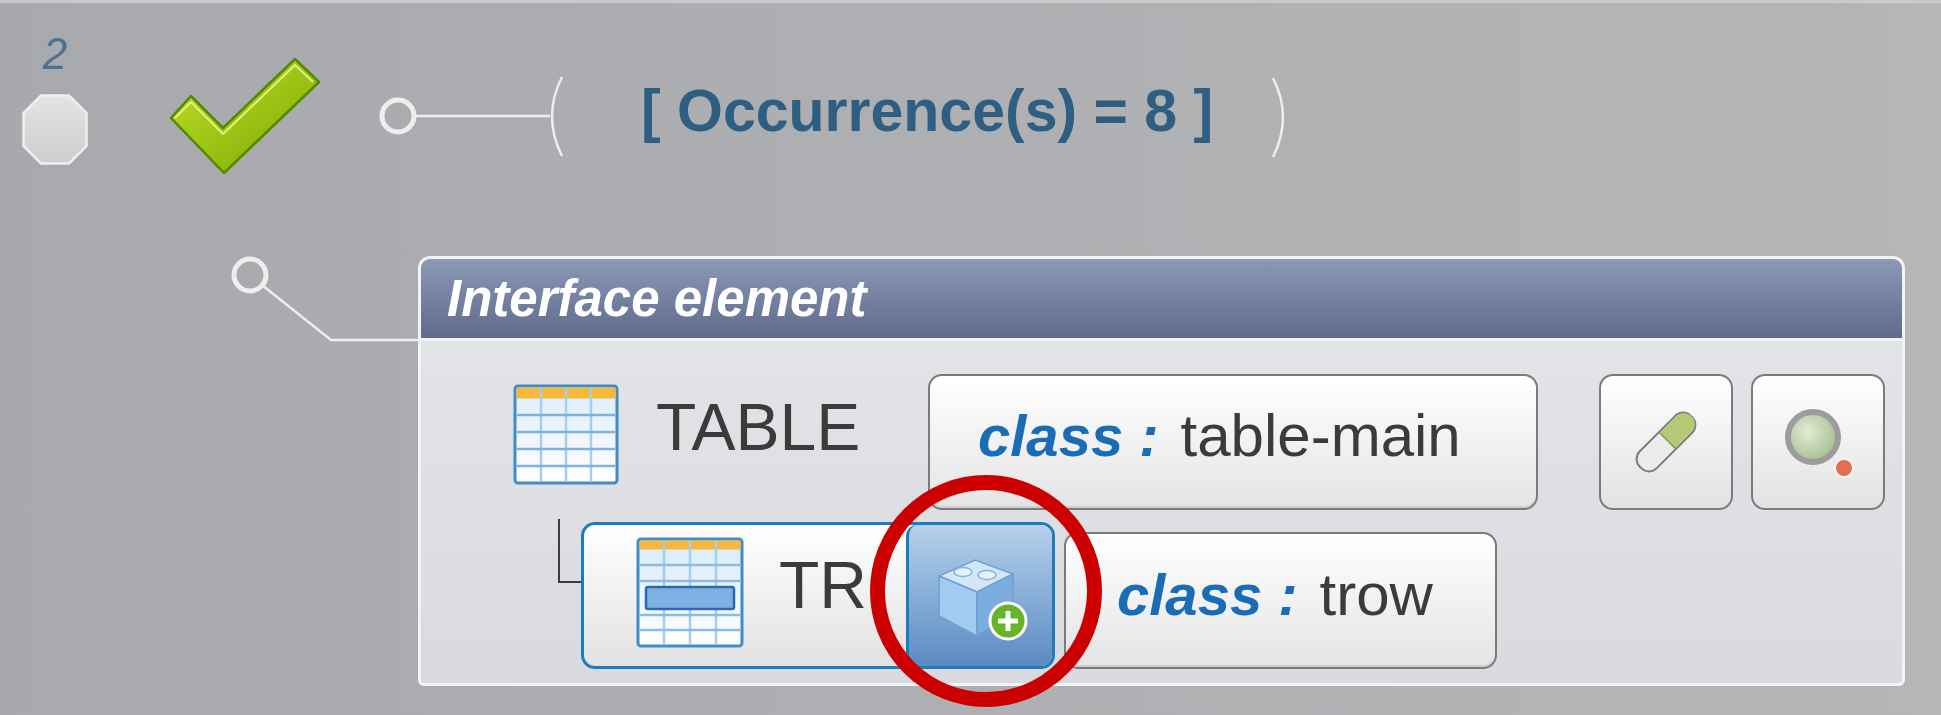  What do you see at coordinates (566, 434) in the screenshot?
I see `table-icon` at bounding box center [566, 434].